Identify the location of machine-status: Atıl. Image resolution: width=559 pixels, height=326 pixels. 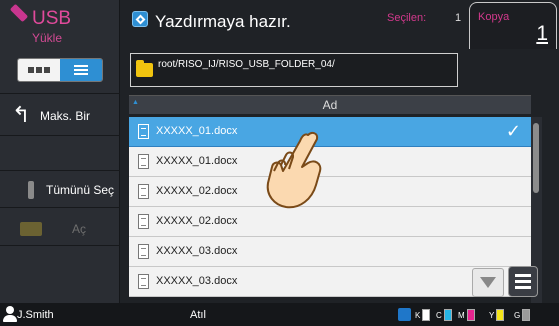
(198, 315).